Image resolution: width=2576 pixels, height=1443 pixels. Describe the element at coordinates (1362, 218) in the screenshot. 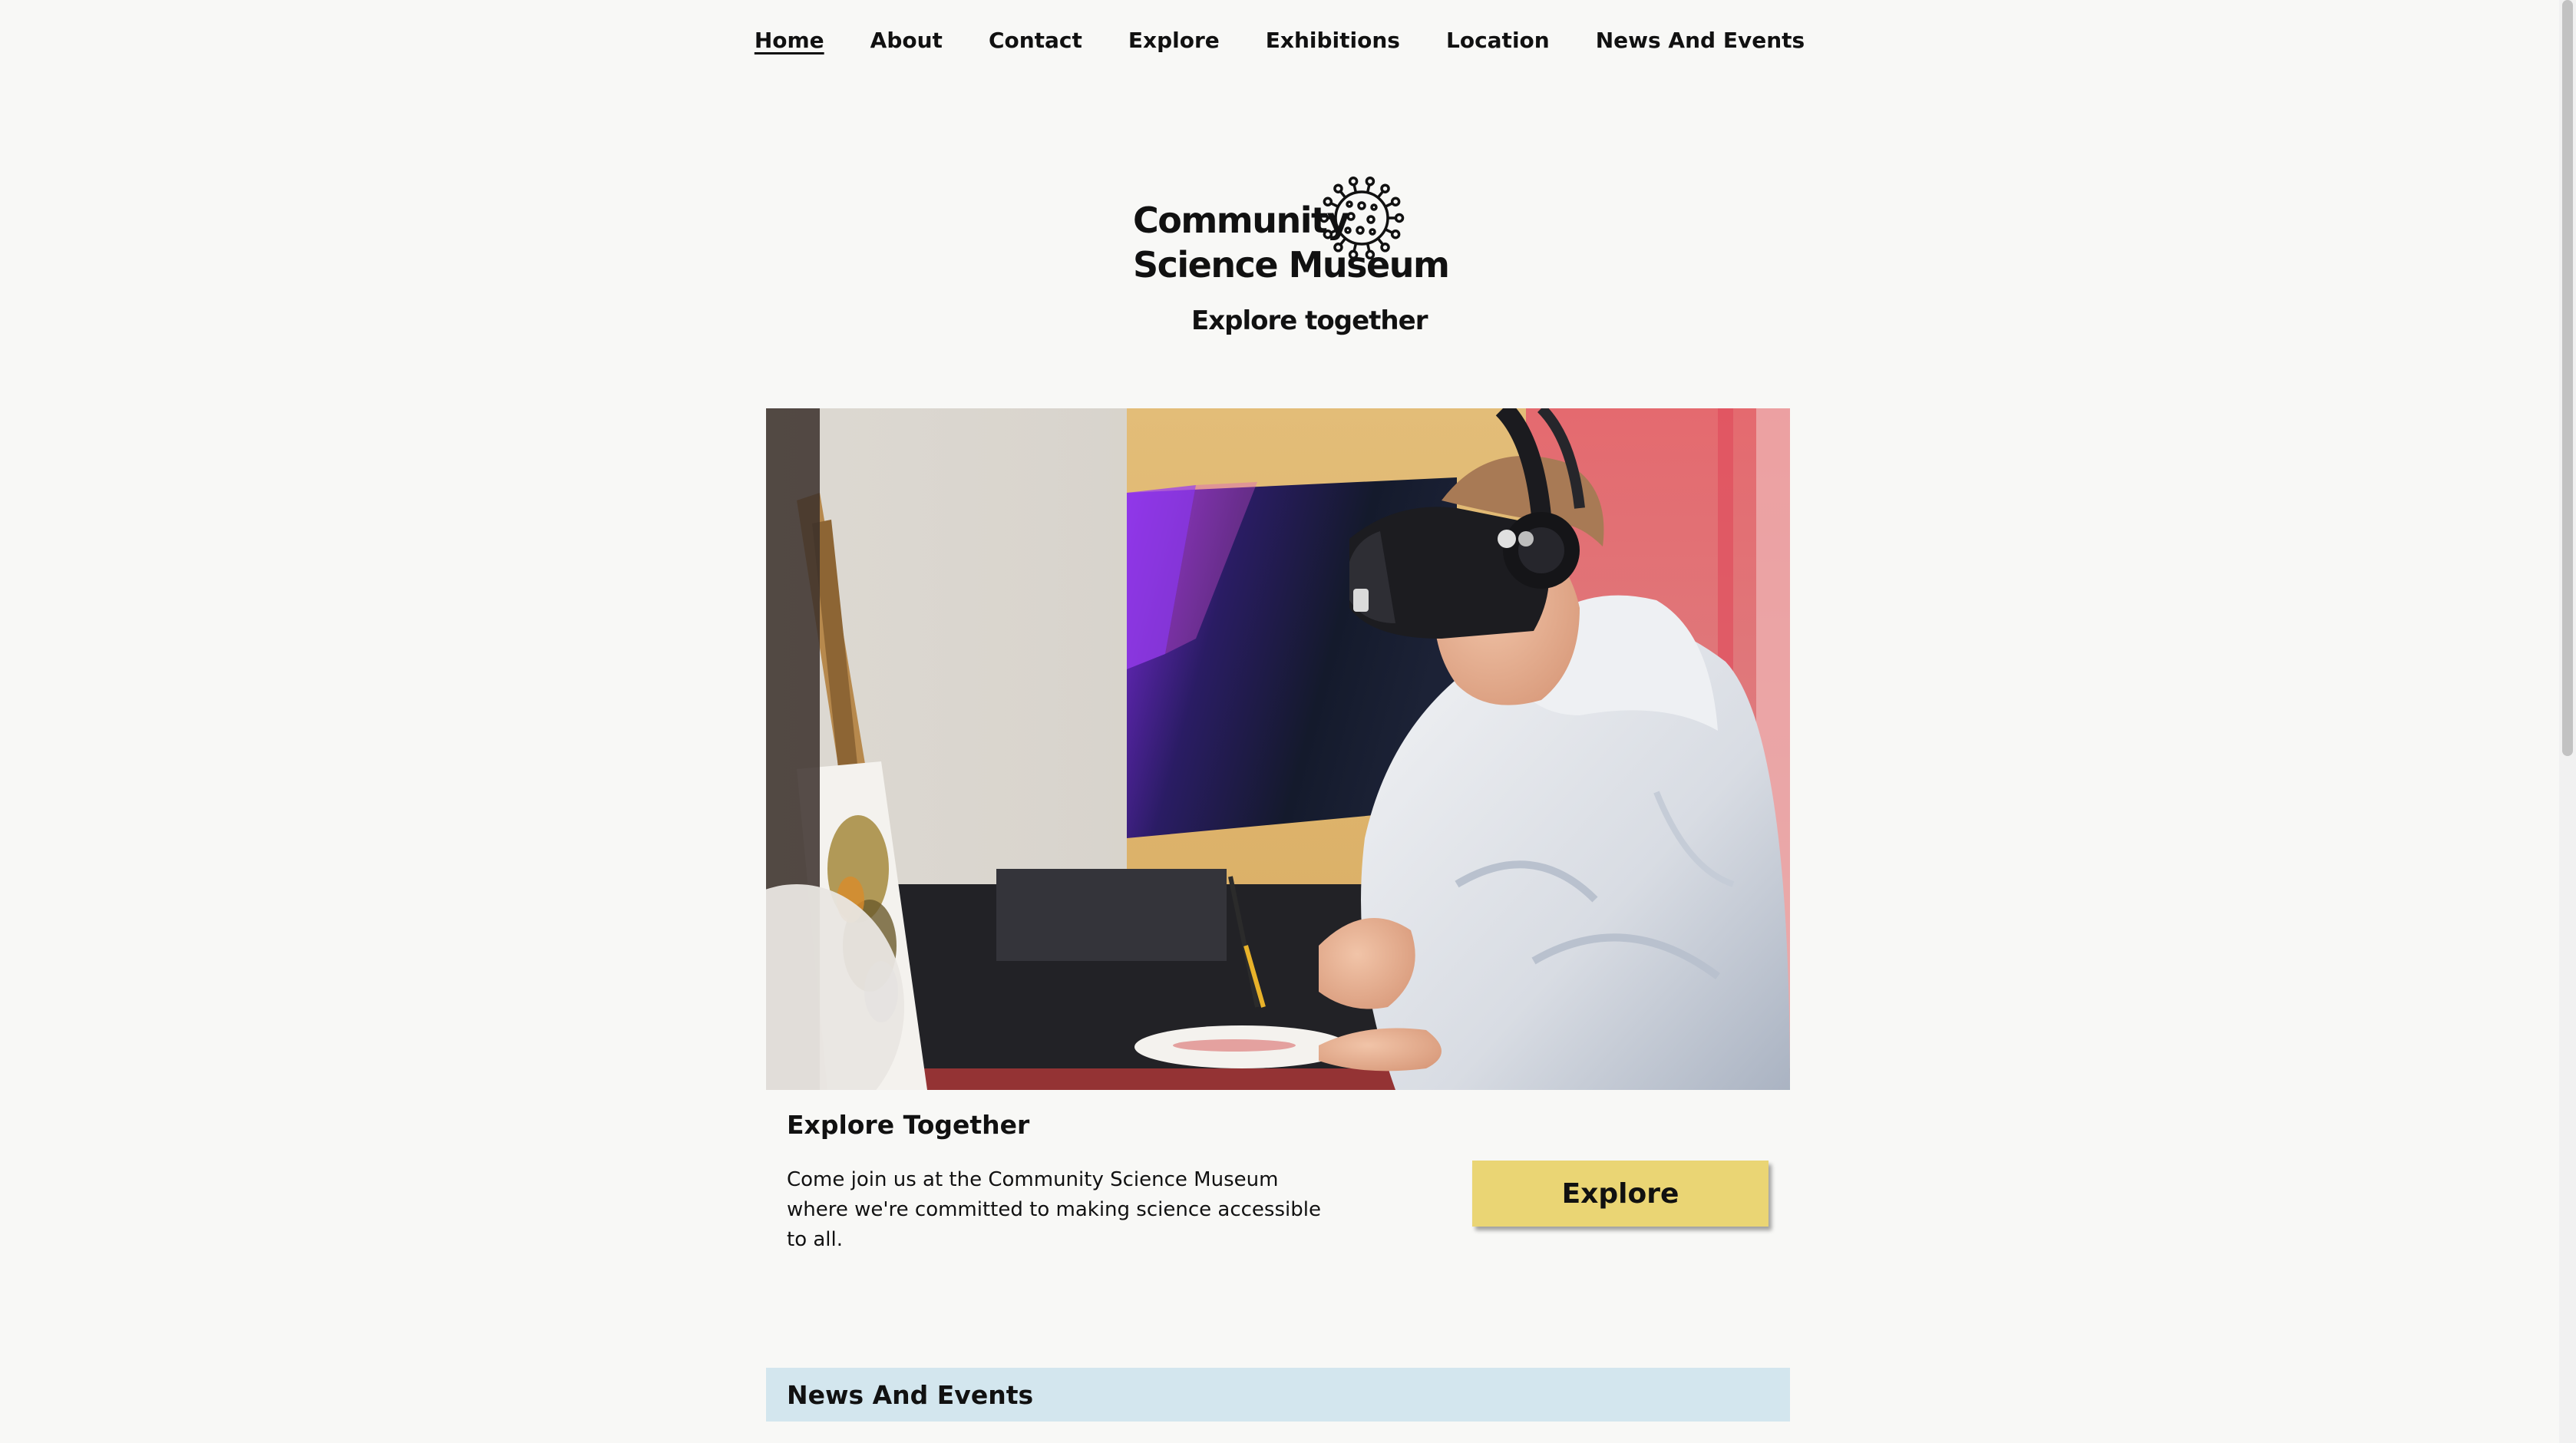

I see `virus-molecule-icon` at that location.